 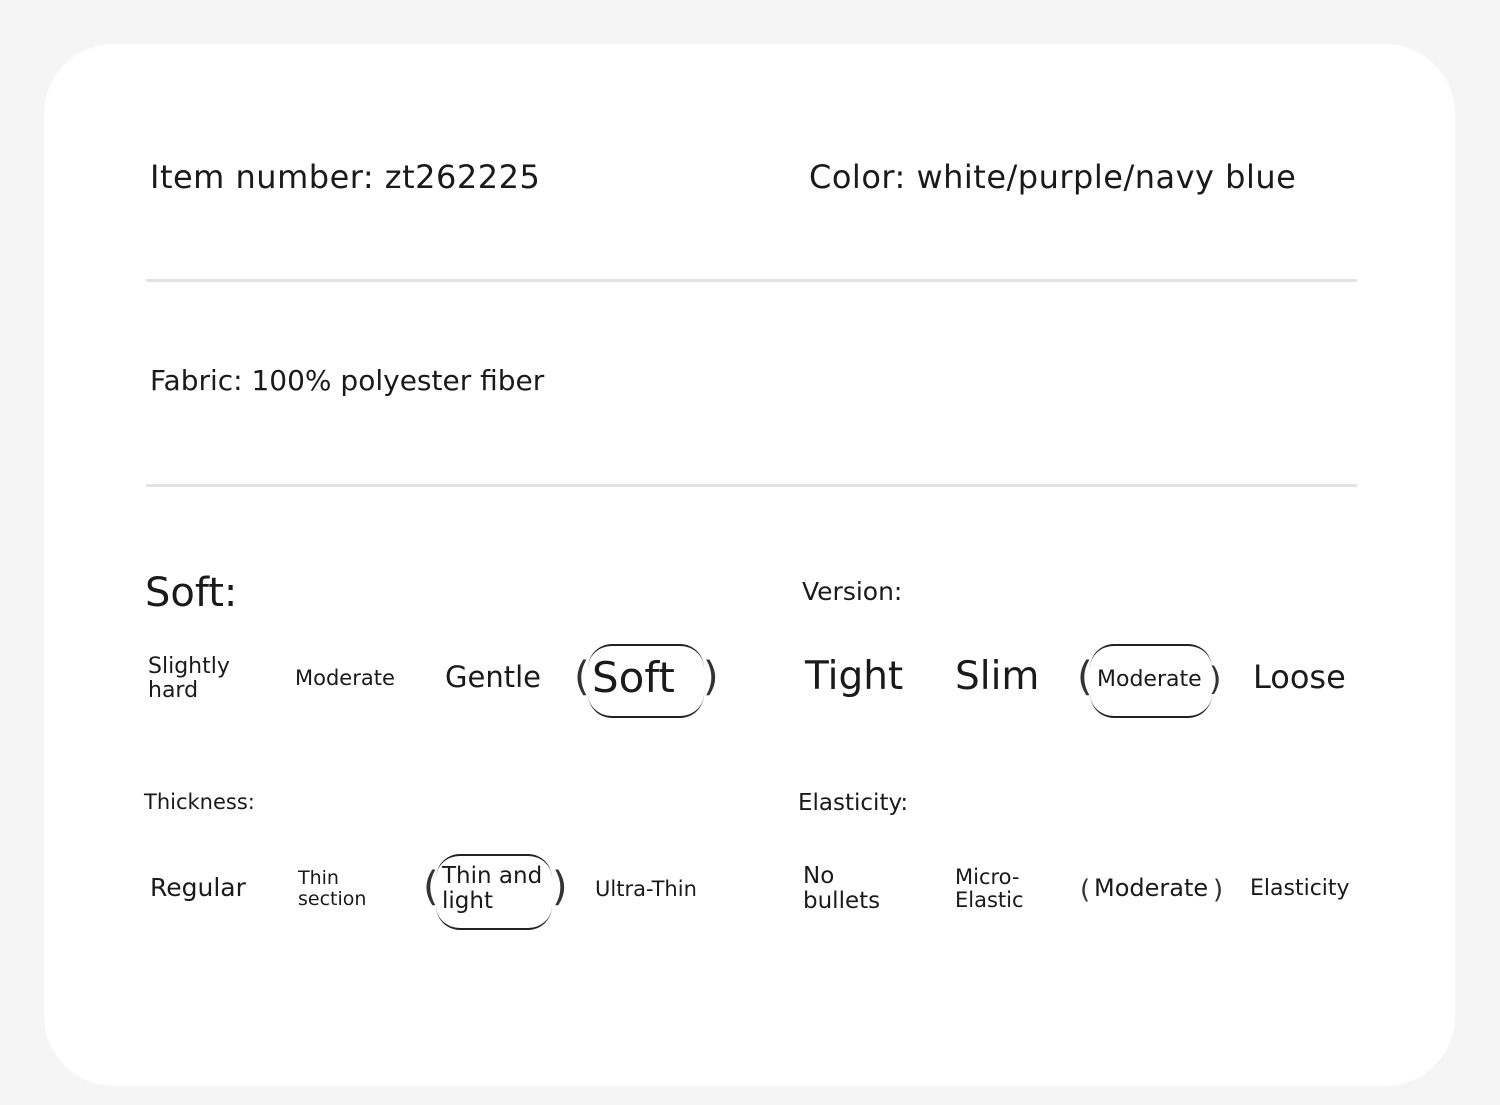 I want to click on soft-option-slightly-hard: Slightly hard, so click(x=189, y=679).